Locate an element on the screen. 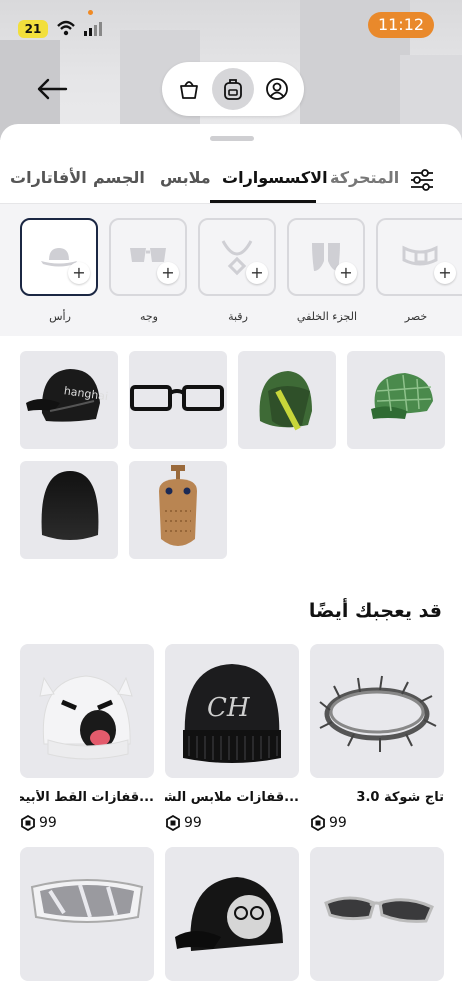 Image resolution: width=462 pixels, height=1000 pixels. inventory-segment-button is located at coordinates (233, 89).